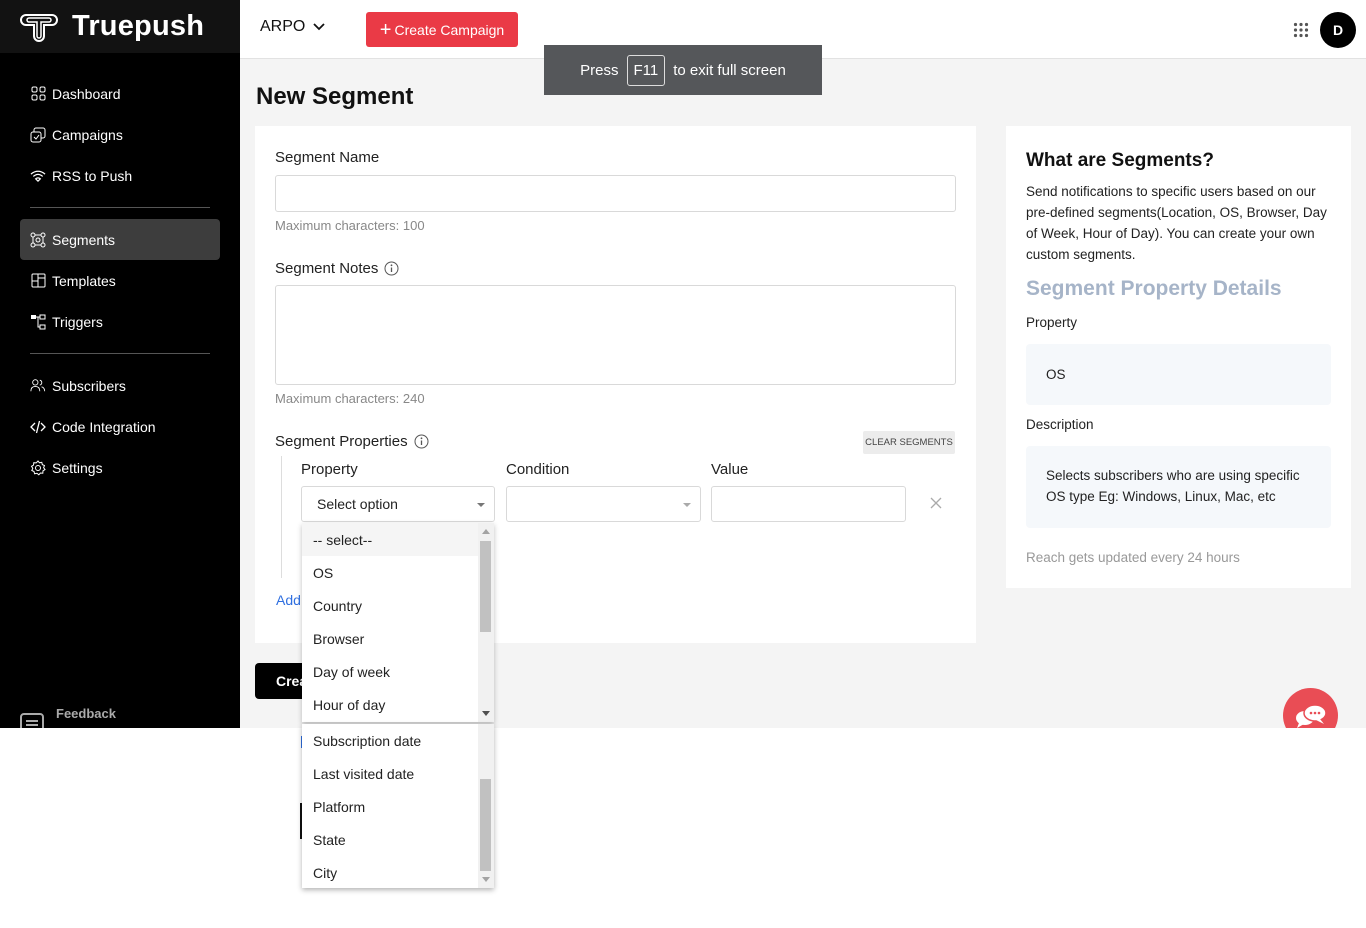  What do you see at coordinates (341, 441) in the screenshot?
I see `segment-properties-label-text: Segment Properties` at bounding box center [341, 441].